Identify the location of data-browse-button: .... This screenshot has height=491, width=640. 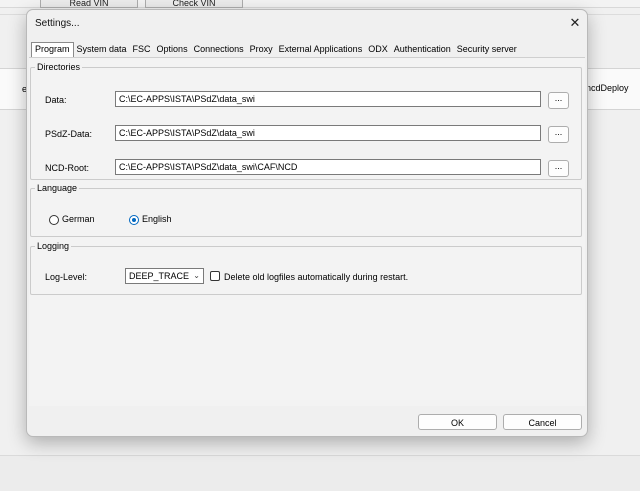
(558, 100).